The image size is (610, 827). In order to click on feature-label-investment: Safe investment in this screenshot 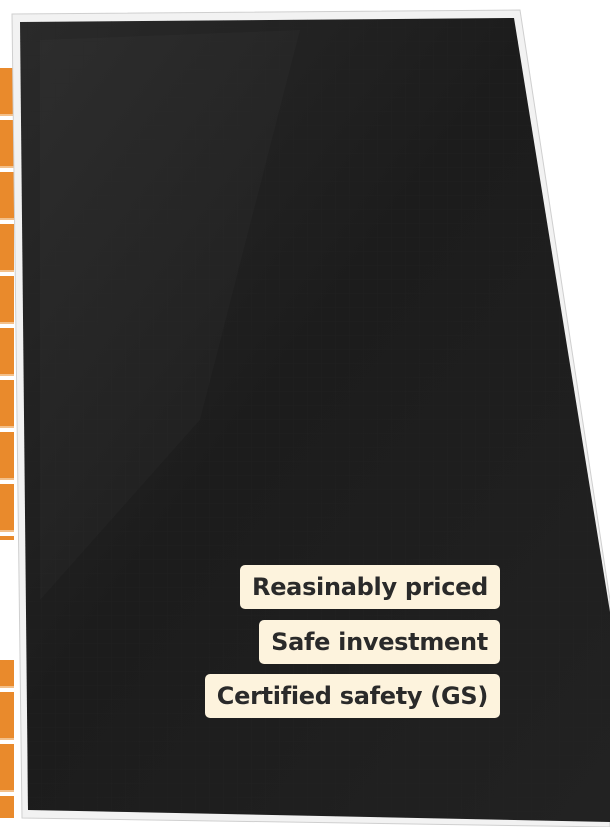, I will do `click(379, 642)`.